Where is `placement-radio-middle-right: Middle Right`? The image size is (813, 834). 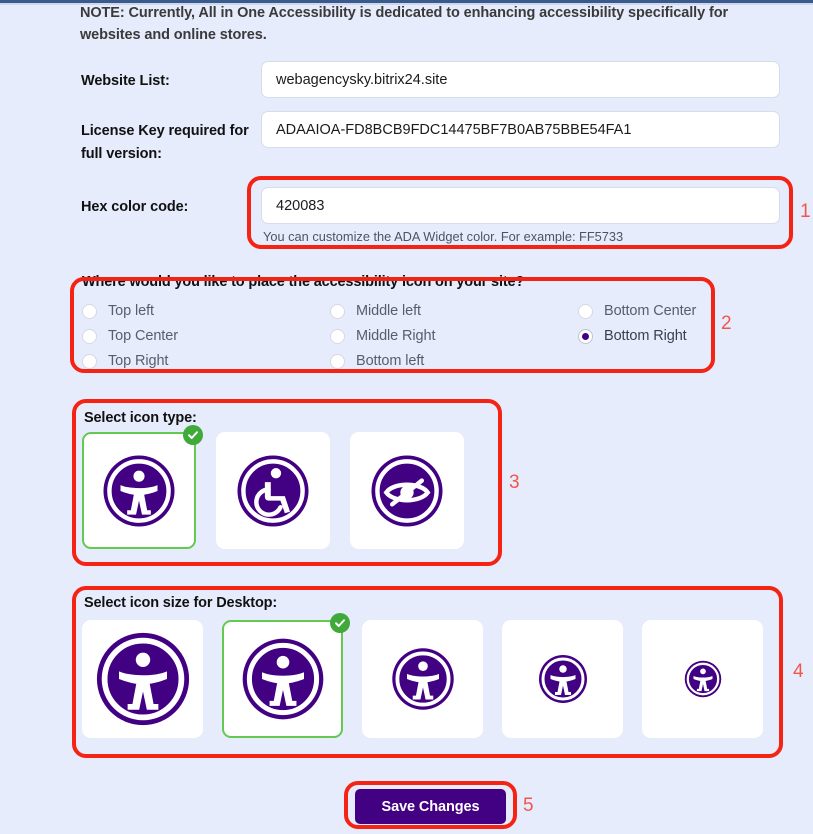
placement-radio-middle-right: Middle Right is located at coordinates (383, 336).